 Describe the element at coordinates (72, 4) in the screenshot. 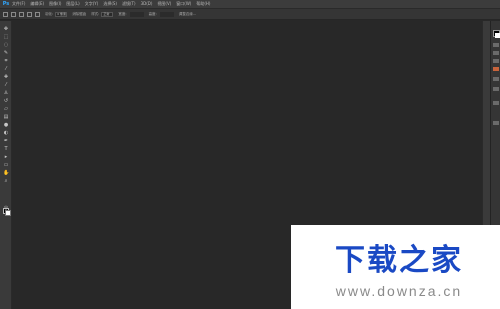

I see `menu-layer: 图层(L)` at that location.